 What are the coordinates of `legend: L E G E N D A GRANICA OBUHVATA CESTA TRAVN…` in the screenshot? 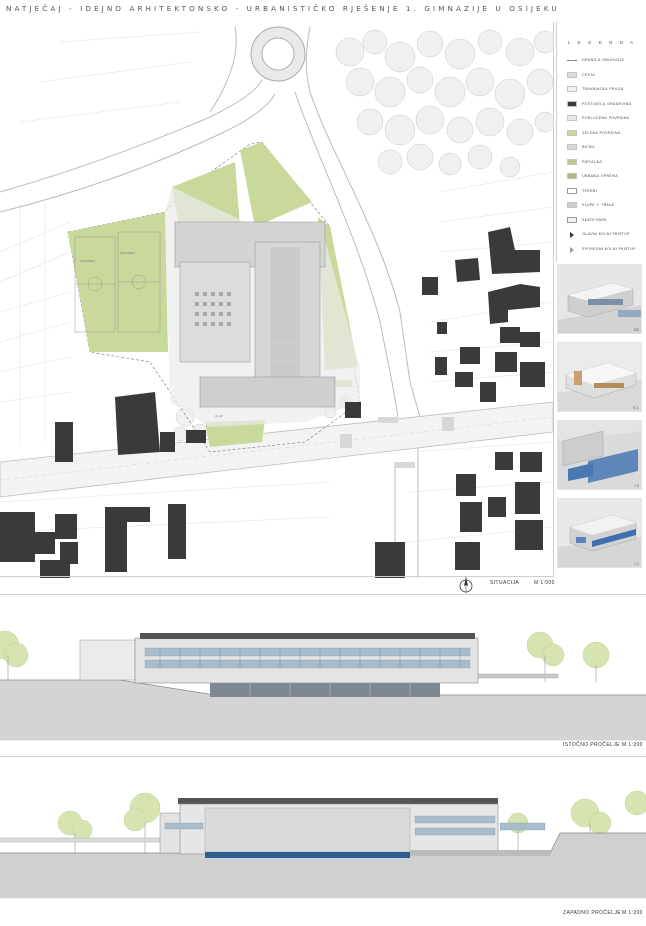 It's located at (599, 142).